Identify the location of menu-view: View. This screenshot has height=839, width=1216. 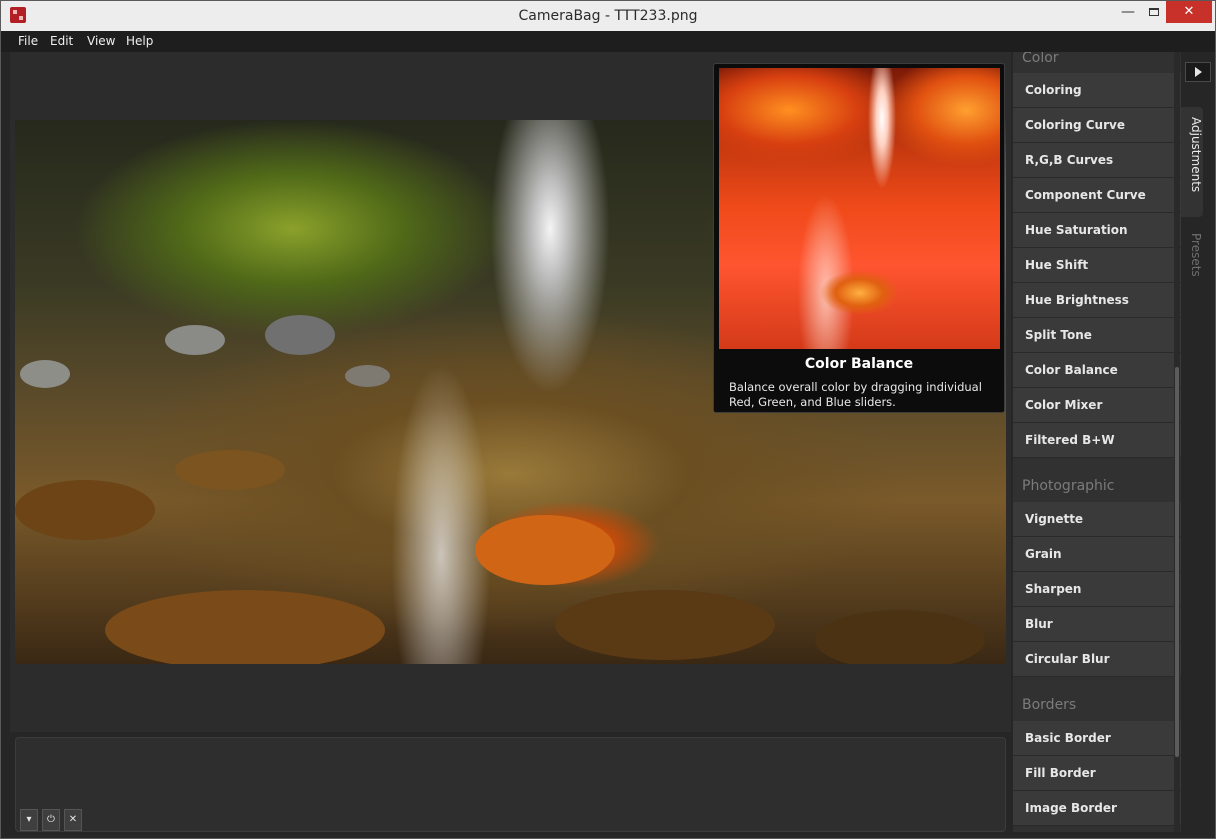
(101, 41).